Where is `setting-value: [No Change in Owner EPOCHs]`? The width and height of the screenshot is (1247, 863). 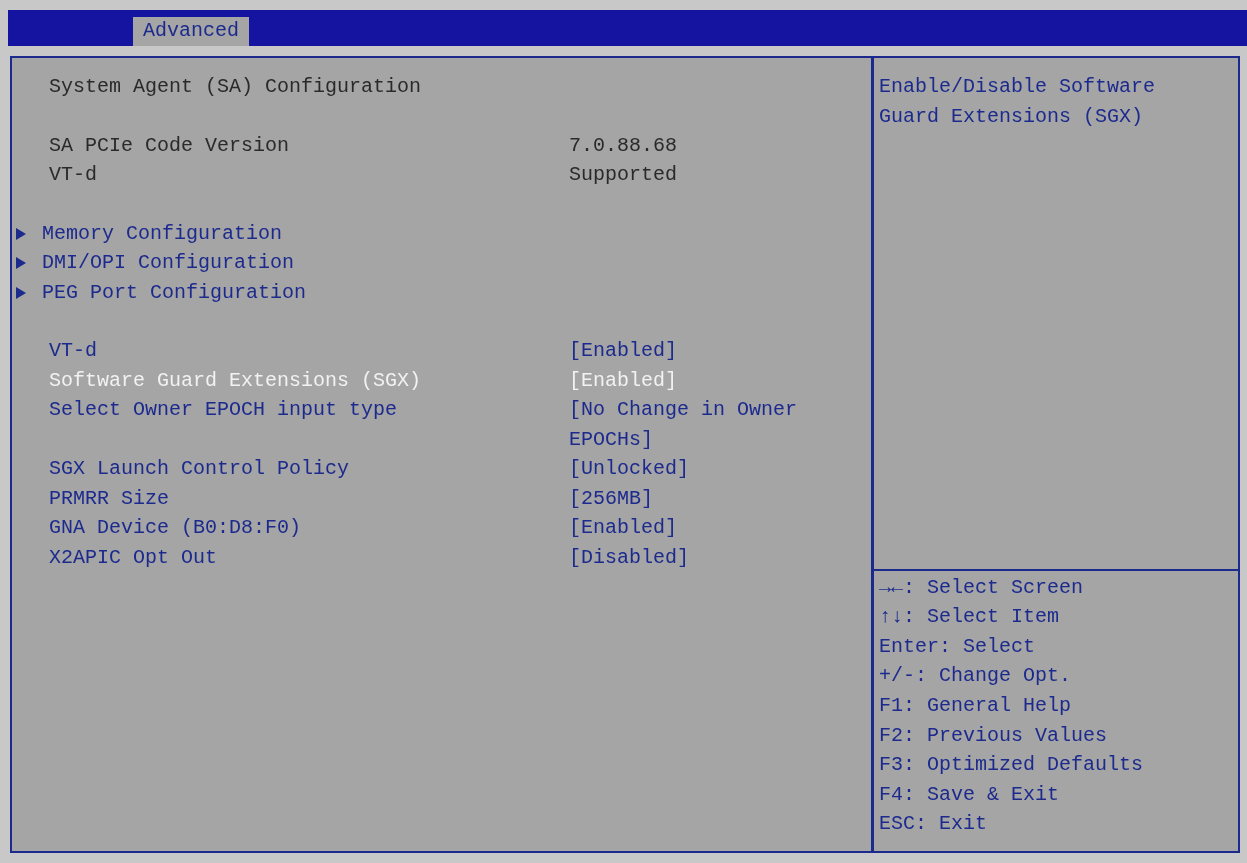 setting-value: [No Change in Owner EPOCHs] is located at coordinates (714, 424).